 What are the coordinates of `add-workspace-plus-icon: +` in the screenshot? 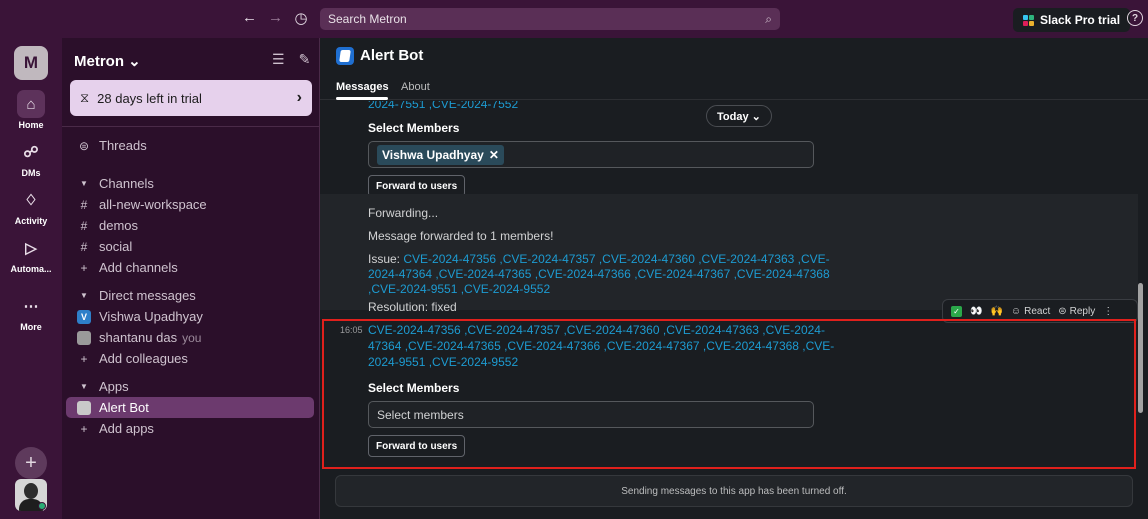 It's located at (31, 463).